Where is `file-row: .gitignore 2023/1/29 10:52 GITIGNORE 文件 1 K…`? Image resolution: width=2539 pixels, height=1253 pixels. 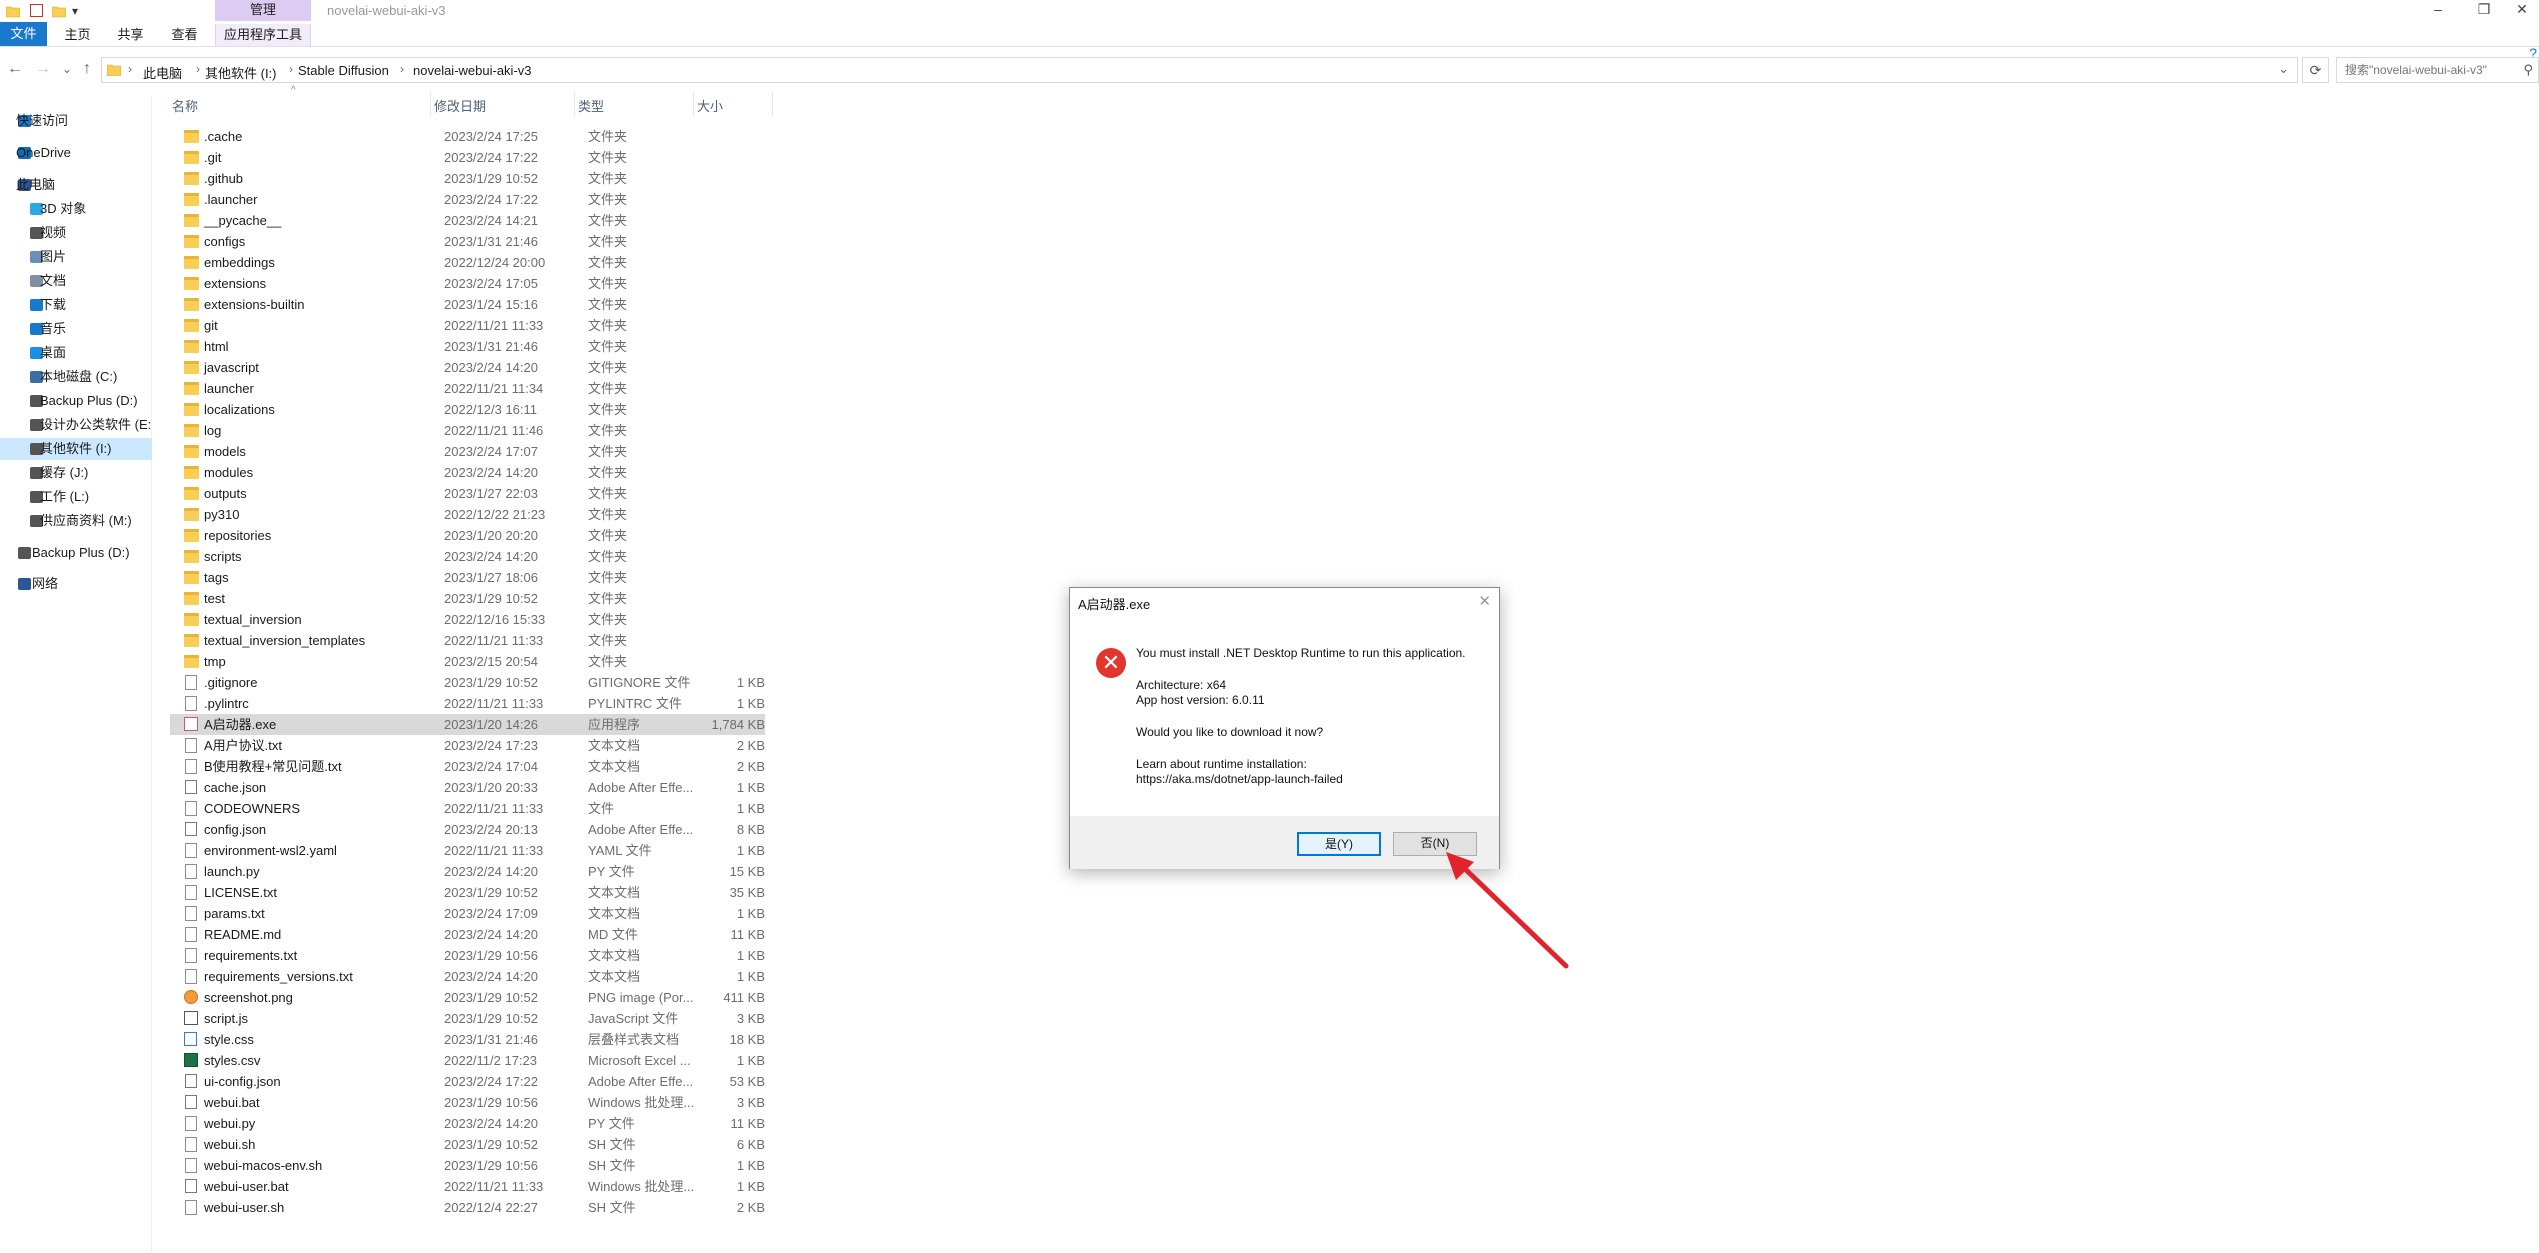 file-row: .gitignore 2023/1/29 10:52 GITIGNORE 文件 1 K… is located at coordinates (547, 682).